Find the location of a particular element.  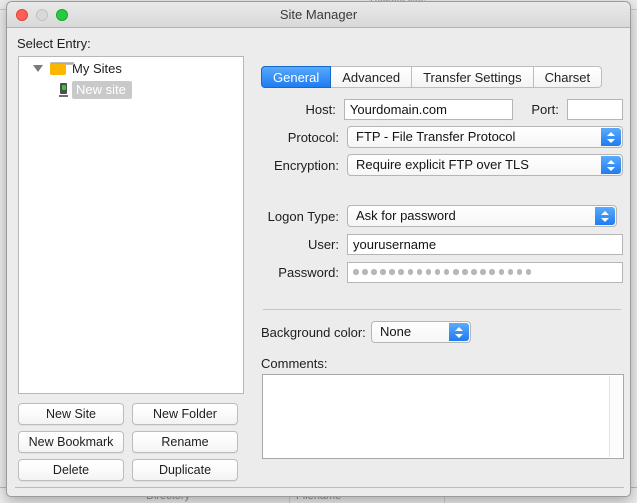

tree-row-my-sites: My Sites is located at coordinates (131, 68).